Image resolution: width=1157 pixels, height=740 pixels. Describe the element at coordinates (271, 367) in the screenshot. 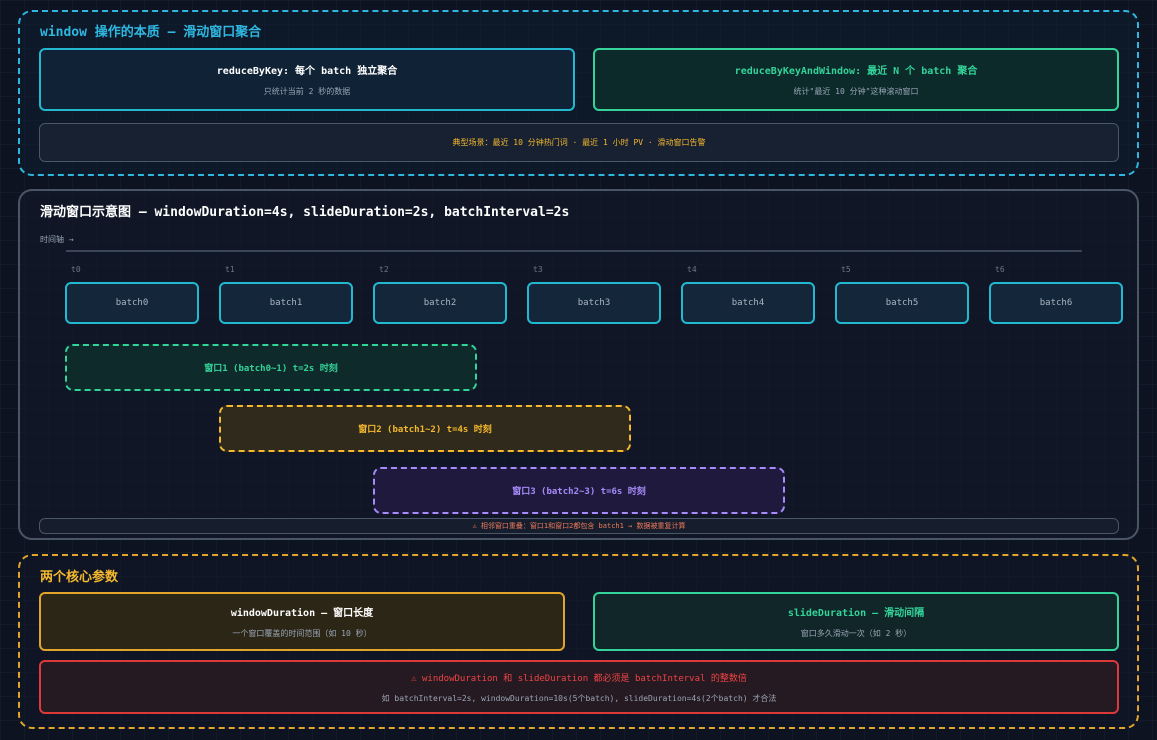

I see `window-1: 窗口1 (batch0~1) t=2s 时刻` at that location.